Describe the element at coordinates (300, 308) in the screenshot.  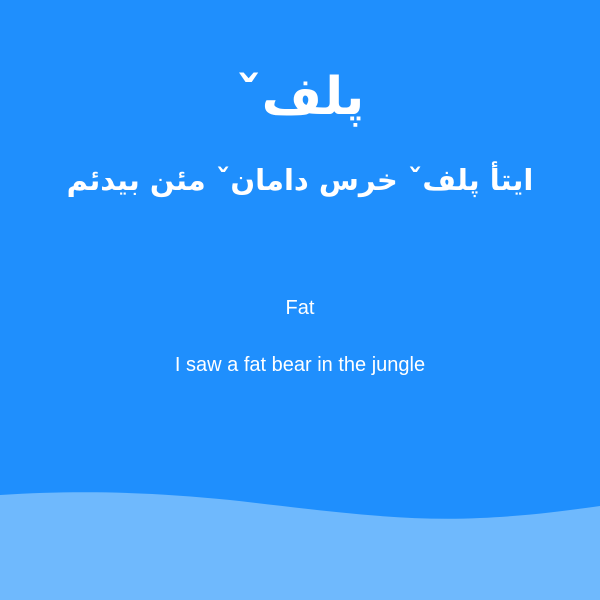
I see `word-translation: Fat` at that location.